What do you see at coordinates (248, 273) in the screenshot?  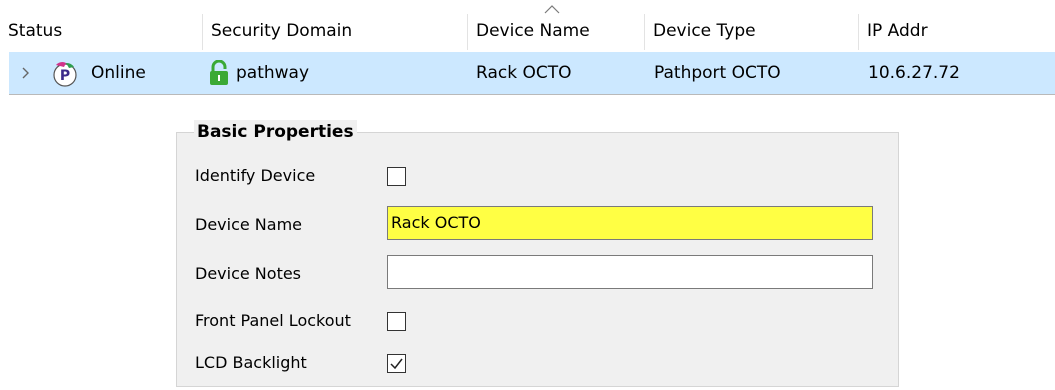 I see `device-notes-label: Device Notes` at bounding box center [248, 273].